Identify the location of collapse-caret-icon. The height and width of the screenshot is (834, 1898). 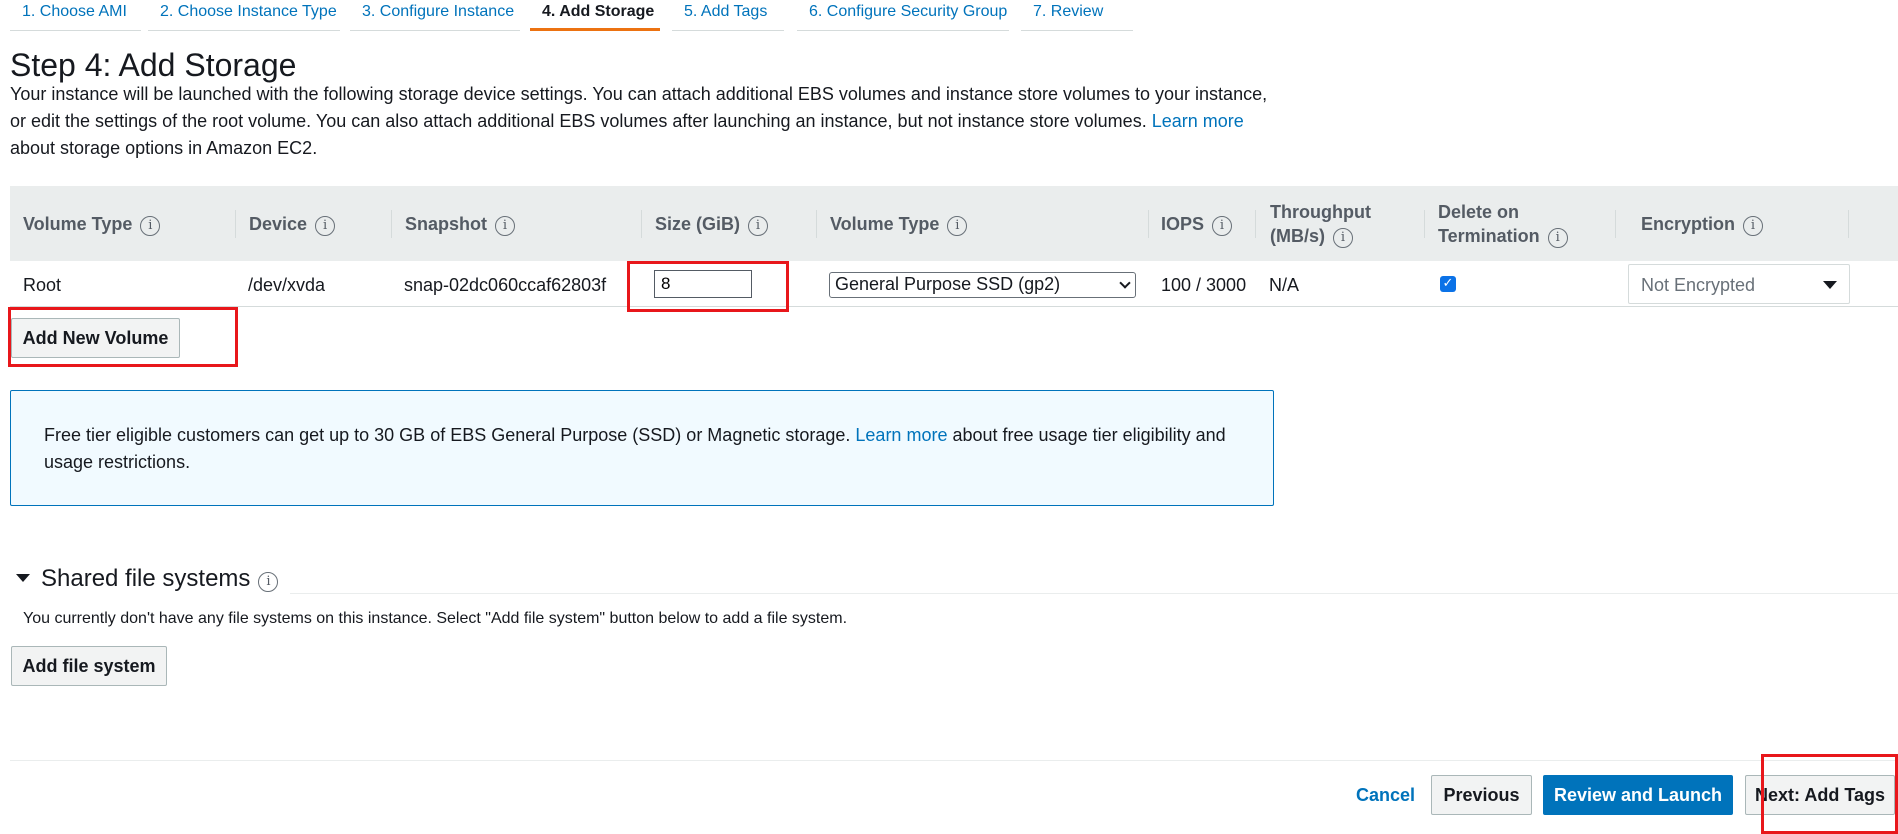
(23, 578).